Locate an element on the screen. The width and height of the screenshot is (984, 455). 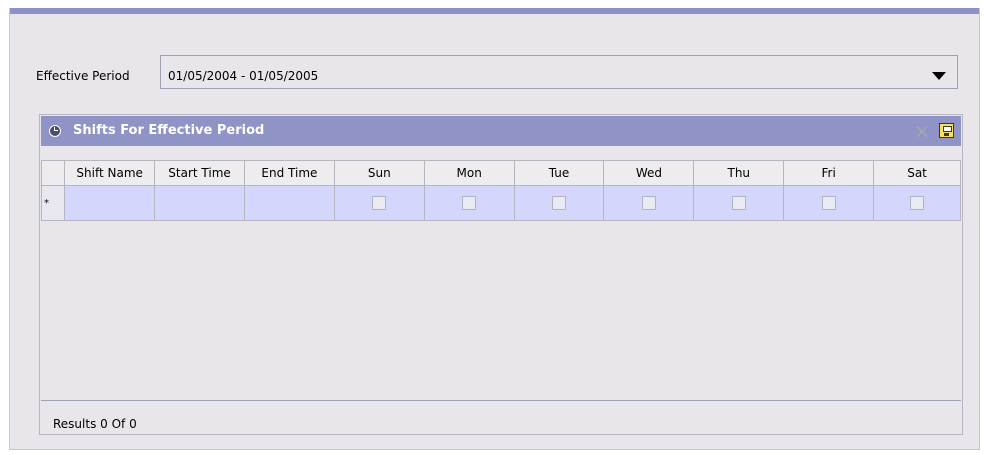
delete-icon: × is located at coordinates (922, 131).